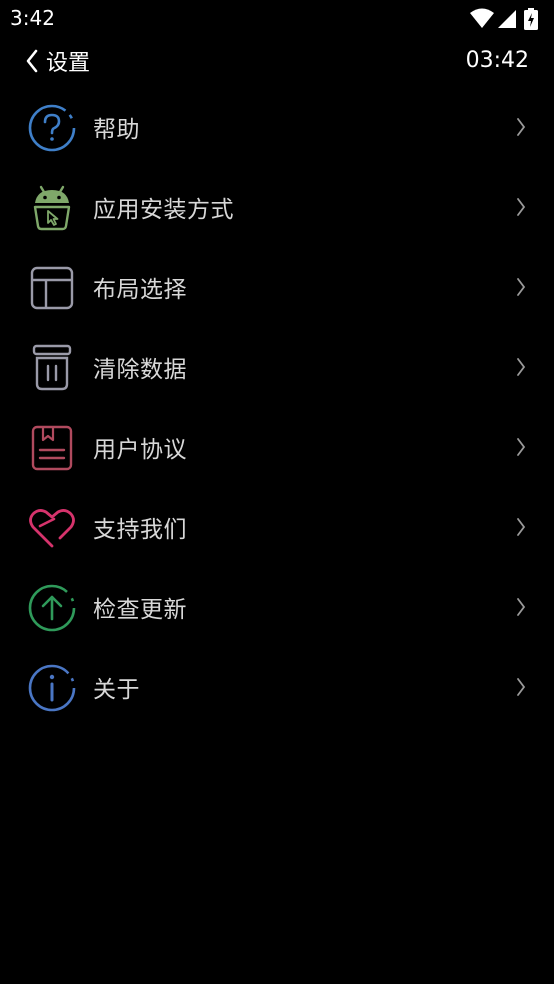  I want to click on settings-item-help: 帮助, so click(277, 126).